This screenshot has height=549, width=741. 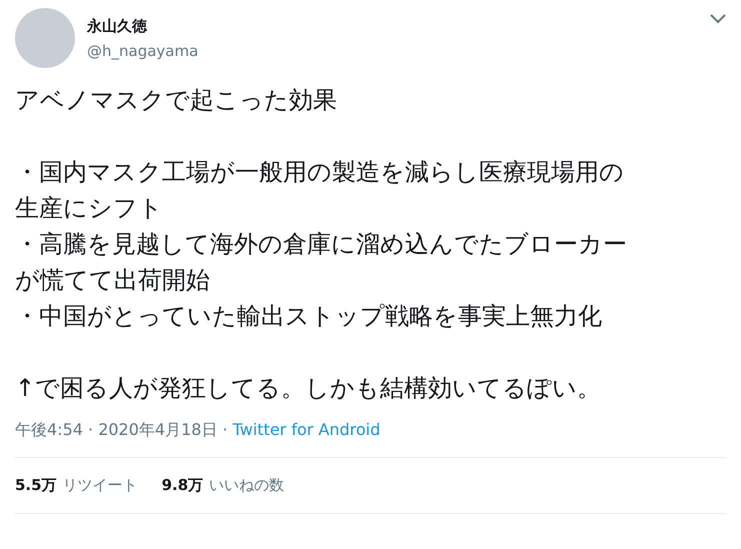 I want to click on stat-count: 9.8万, so click(x=183, y=485).